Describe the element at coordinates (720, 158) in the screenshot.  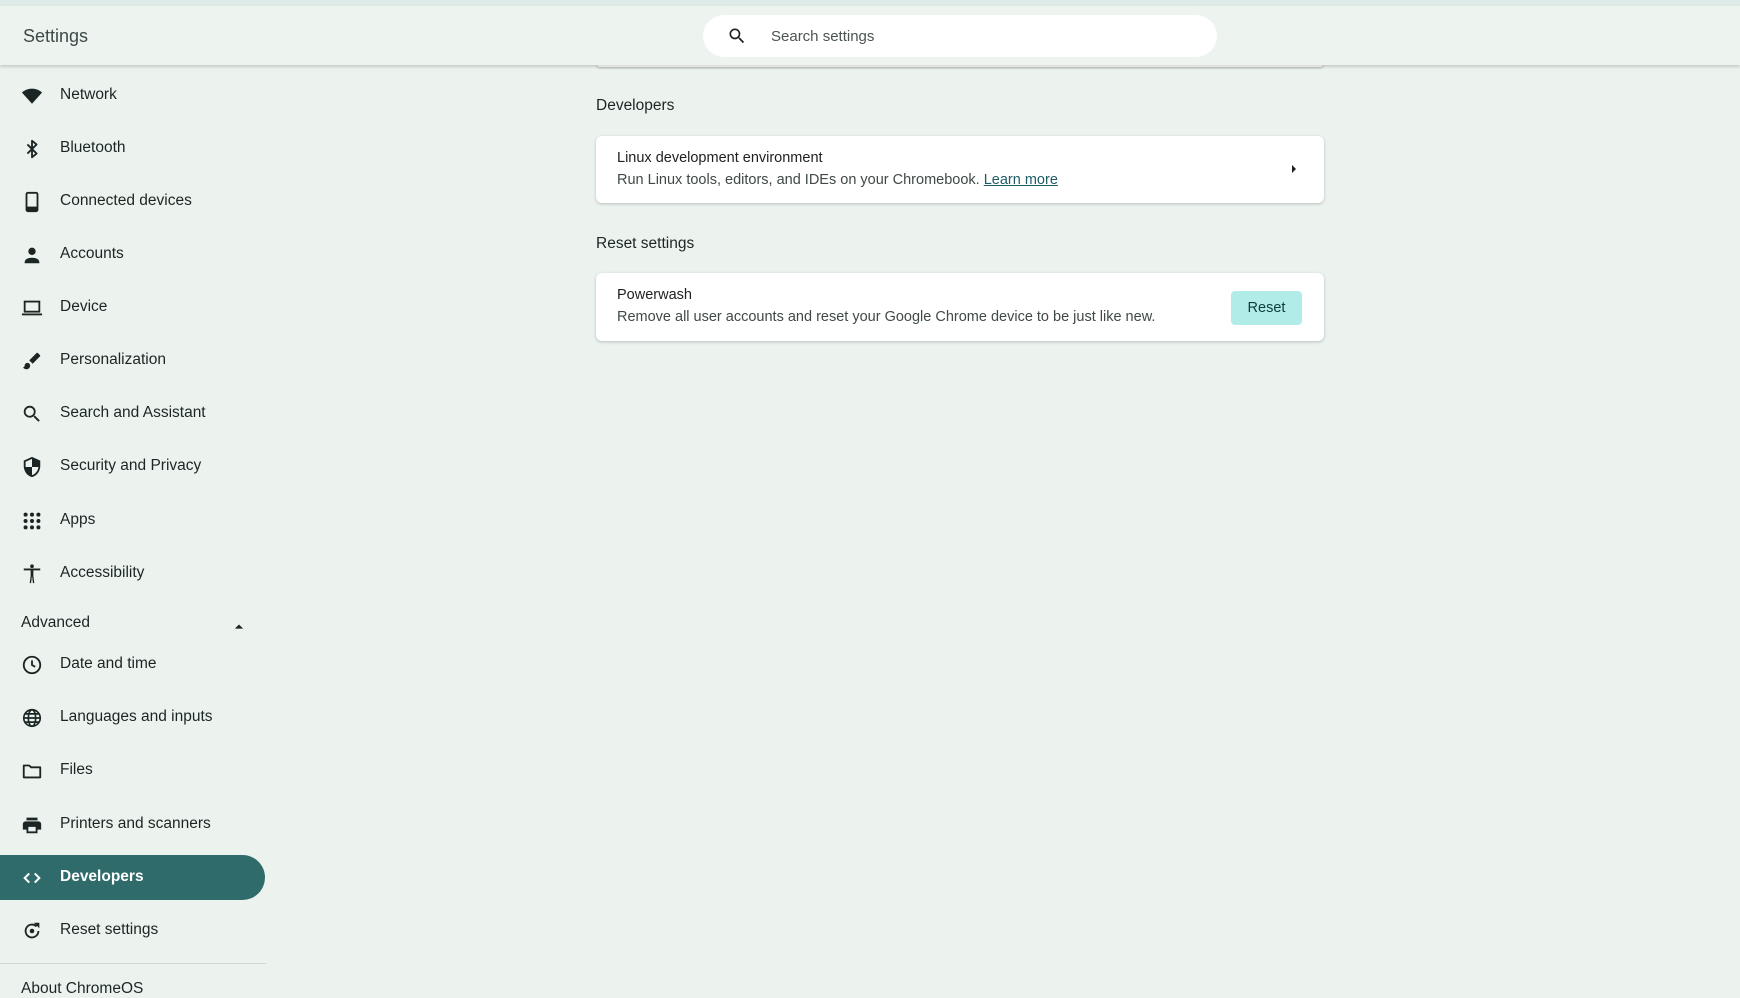
I see `row-title: Linux development environment` at that location.